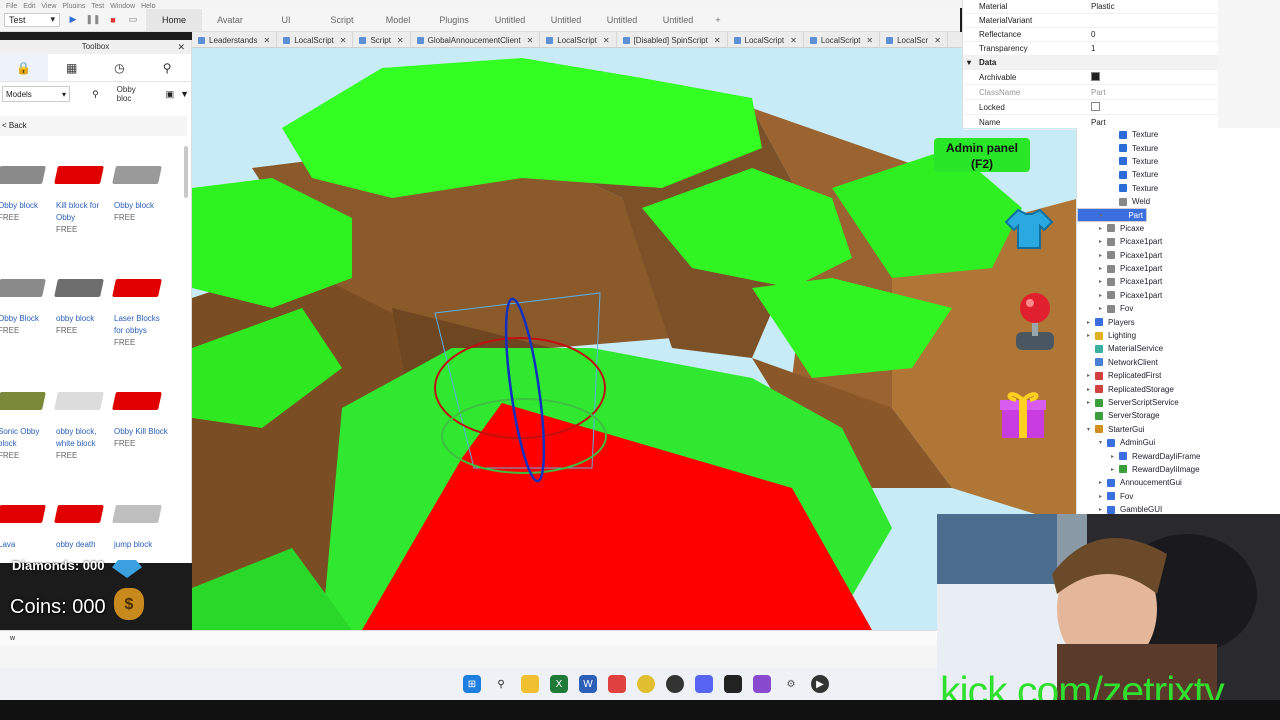 The image size is (1280, 720). What do you see at coordinates (588, 684) in the screenshot?
I see `word-icon: W` at bounding box center [588, 684].